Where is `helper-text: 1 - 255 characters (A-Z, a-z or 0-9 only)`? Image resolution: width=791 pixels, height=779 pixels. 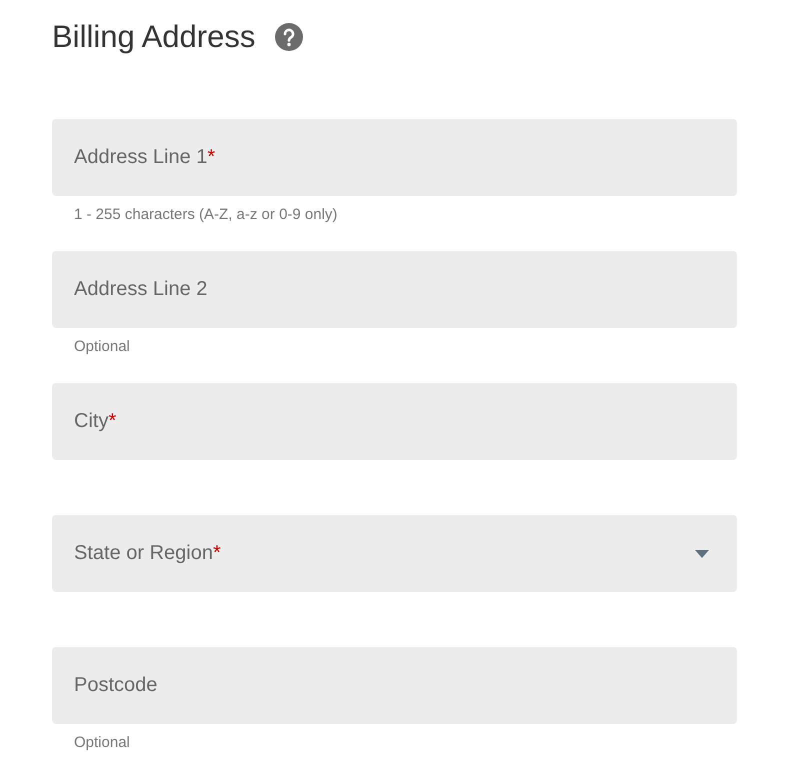 helper-text: 1 - 255 characters (A-Z, a-z or 0-9 only) is located at coordinates (206, 214).